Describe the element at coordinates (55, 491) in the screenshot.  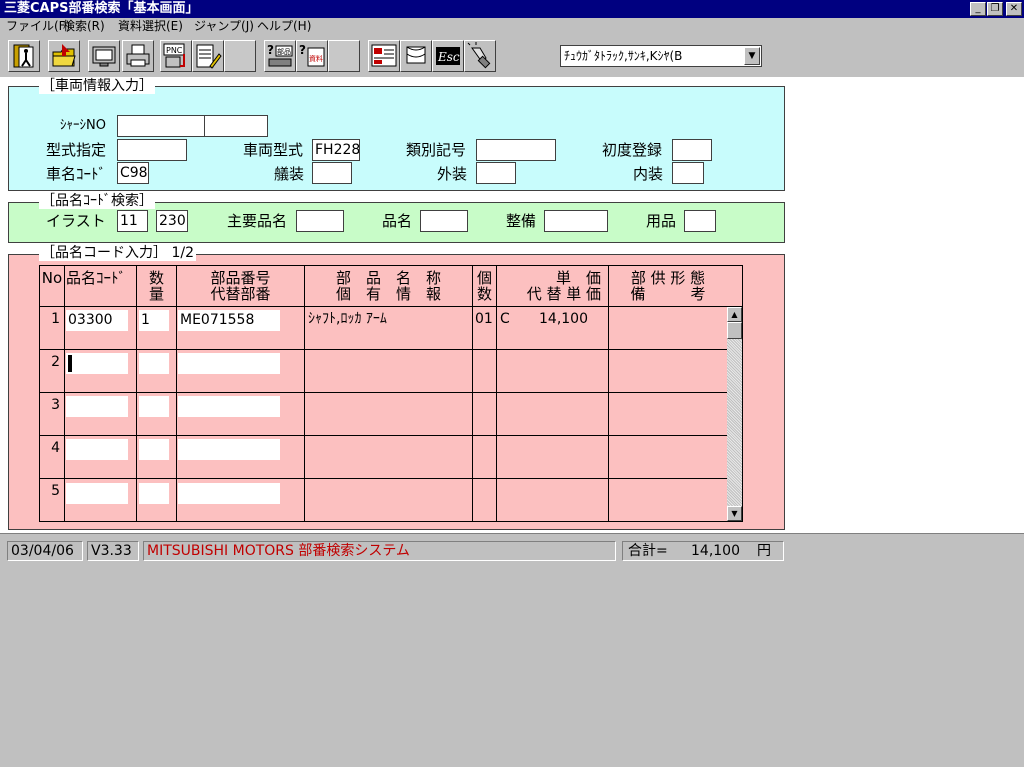
I see `row-5-no: 5` at that location.